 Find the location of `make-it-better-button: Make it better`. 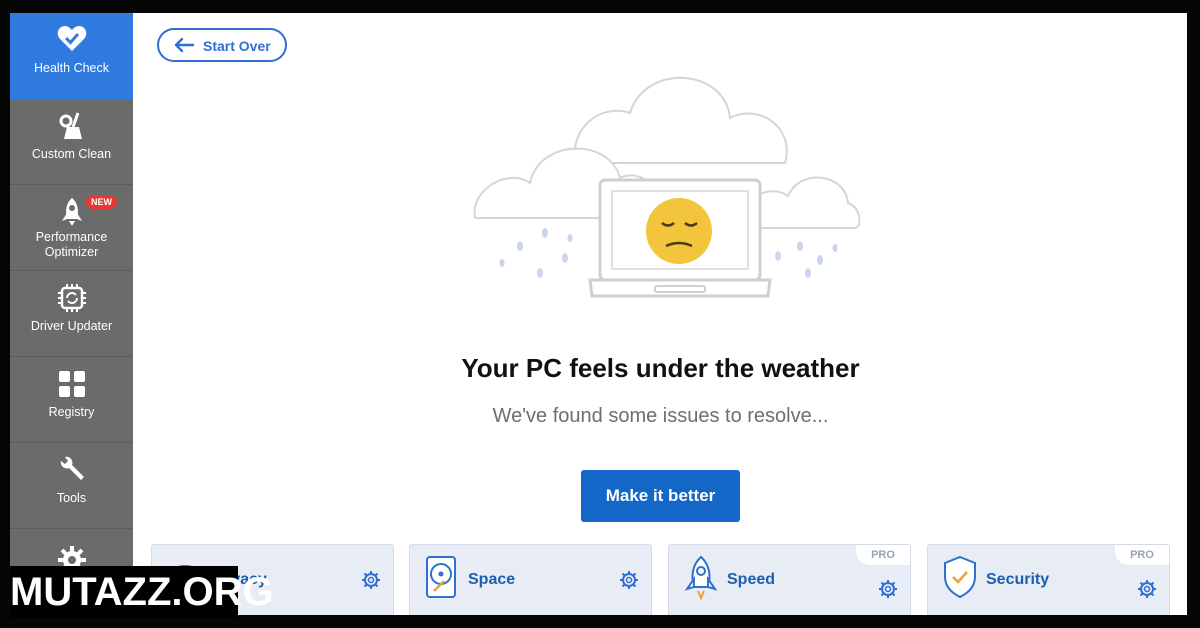

make-it-better-button: Make it better is located at coordinates (660, 496).